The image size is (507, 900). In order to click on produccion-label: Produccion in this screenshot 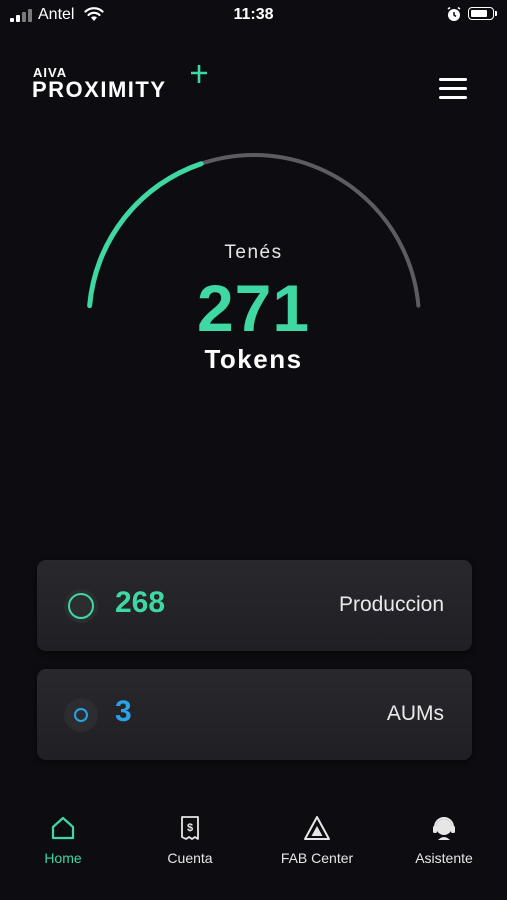, I will do `click(391, 604)`.